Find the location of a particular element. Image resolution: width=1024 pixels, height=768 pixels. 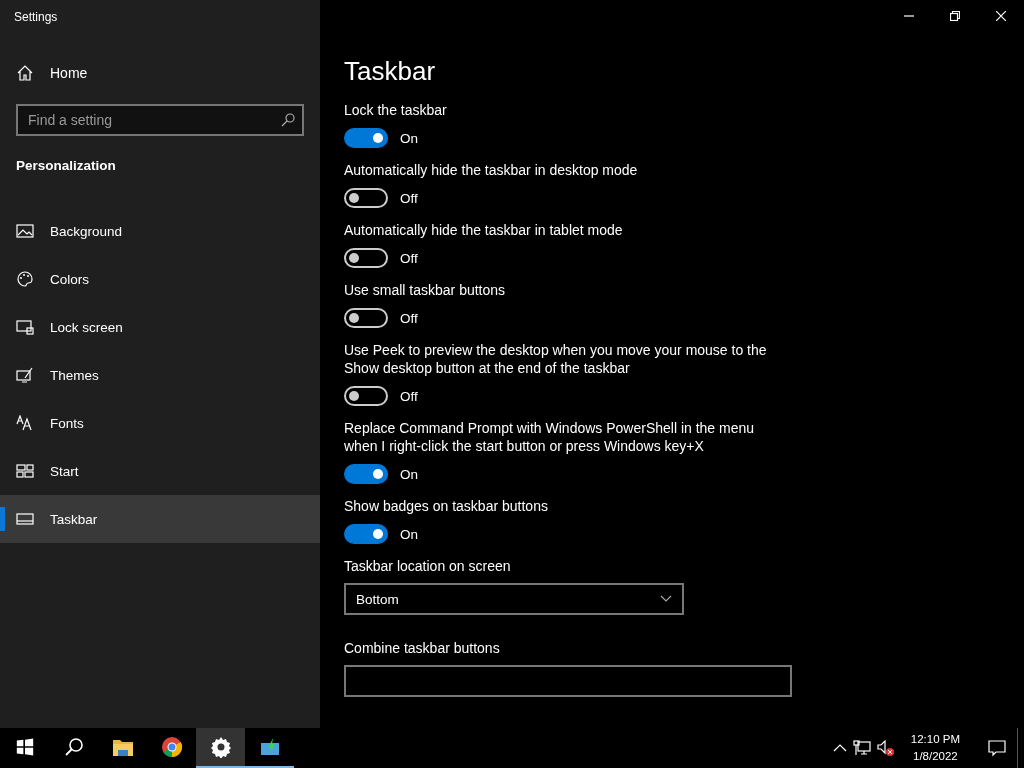

taskbar-button is located at coordinates (220, 748).